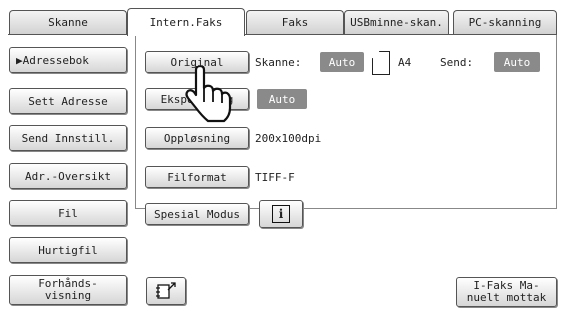 The width and height of the screenshot is (566, 312). I want to click on tab-usb-scan: USBminne-skan., so click(396, 22).